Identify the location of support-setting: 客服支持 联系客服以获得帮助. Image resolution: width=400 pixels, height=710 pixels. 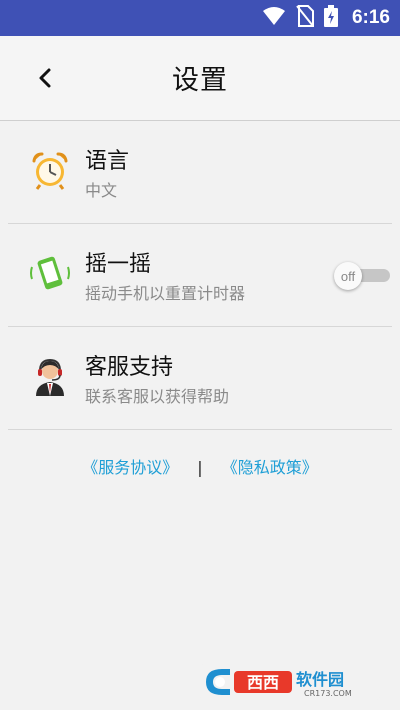
(200, 378).